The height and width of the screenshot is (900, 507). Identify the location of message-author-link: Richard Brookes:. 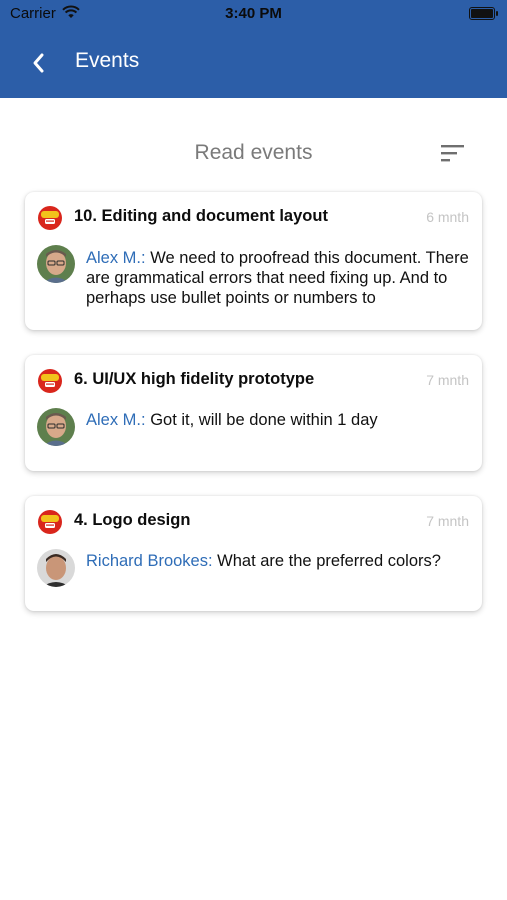
(149, 561).